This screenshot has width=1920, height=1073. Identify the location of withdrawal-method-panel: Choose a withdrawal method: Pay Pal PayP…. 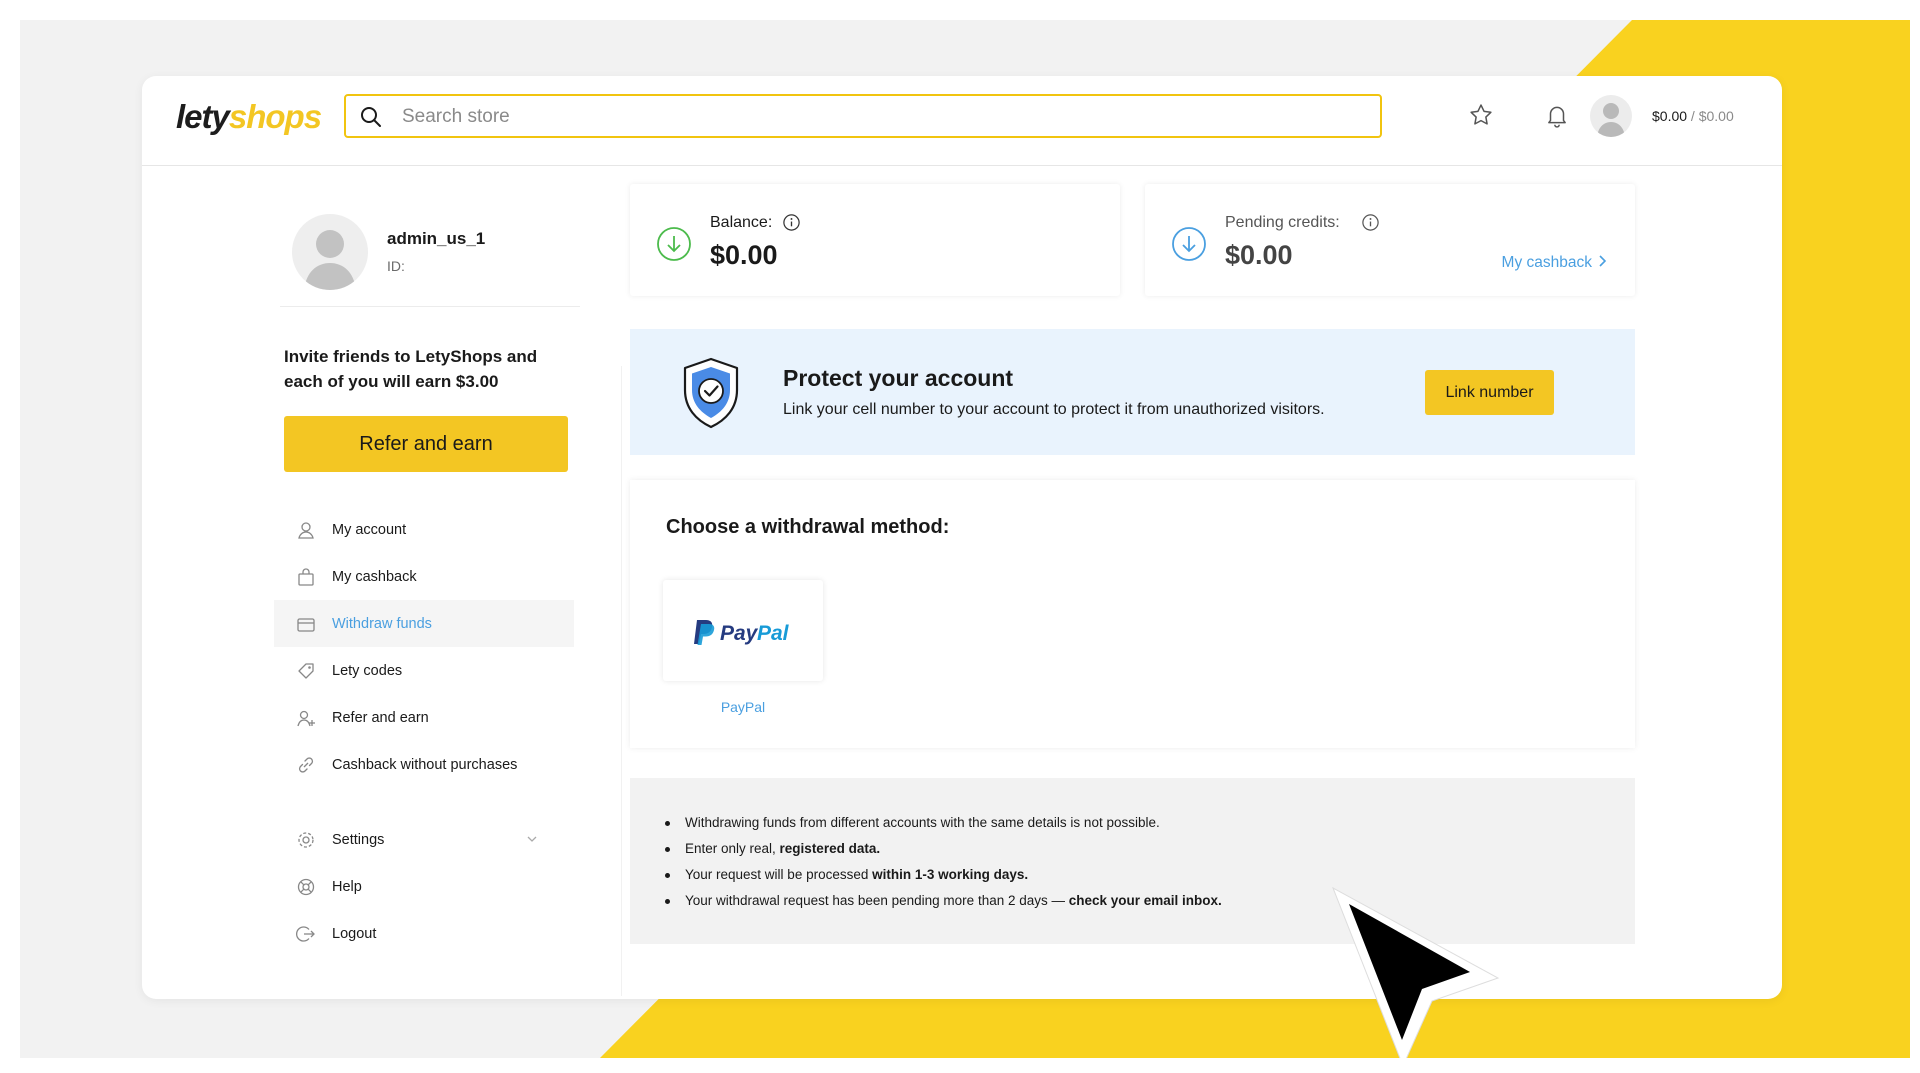
(1132, 614).